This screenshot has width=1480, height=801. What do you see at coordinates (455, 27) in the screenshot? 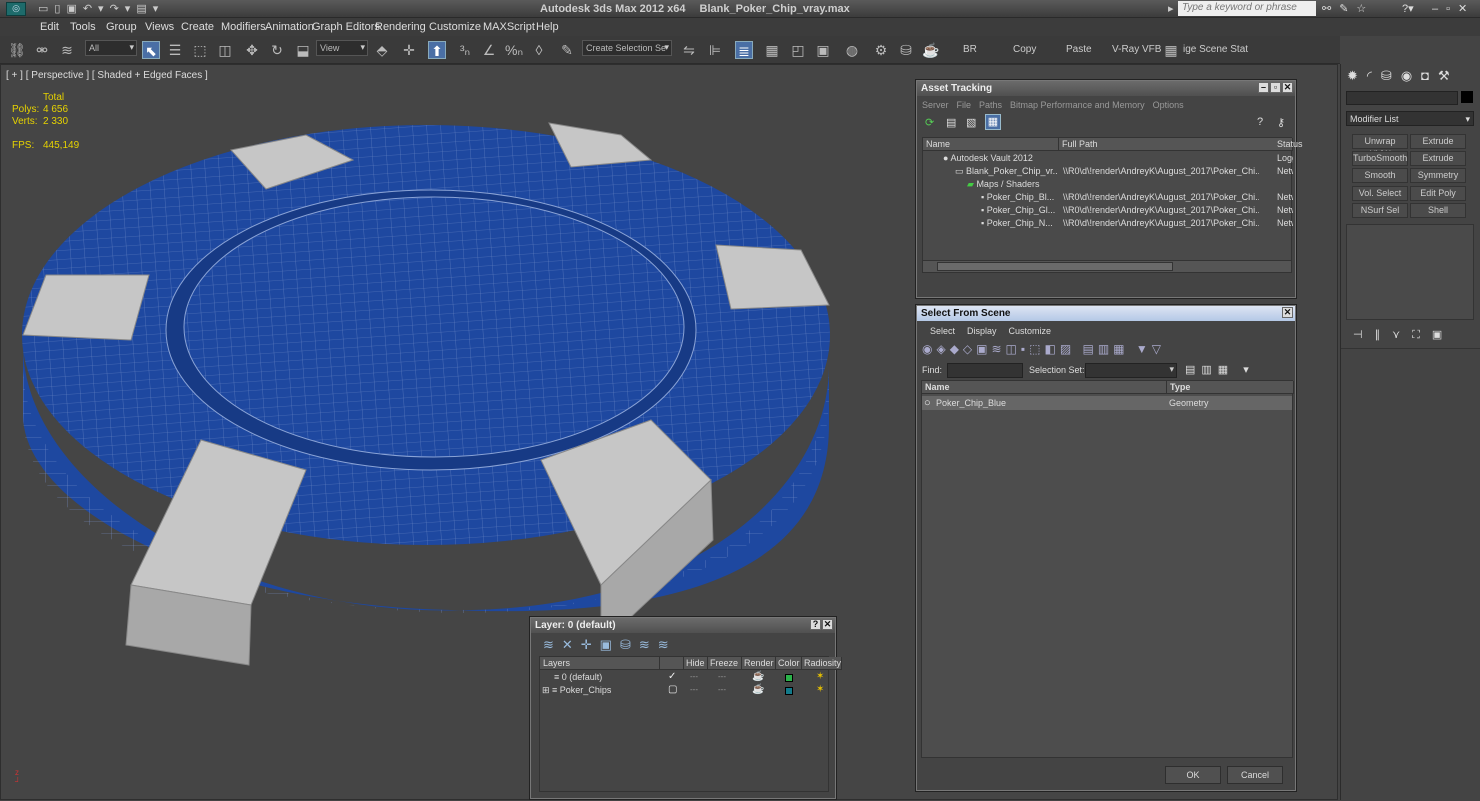
I see `menu-customize: Customize` at bounding box center [455, 27].